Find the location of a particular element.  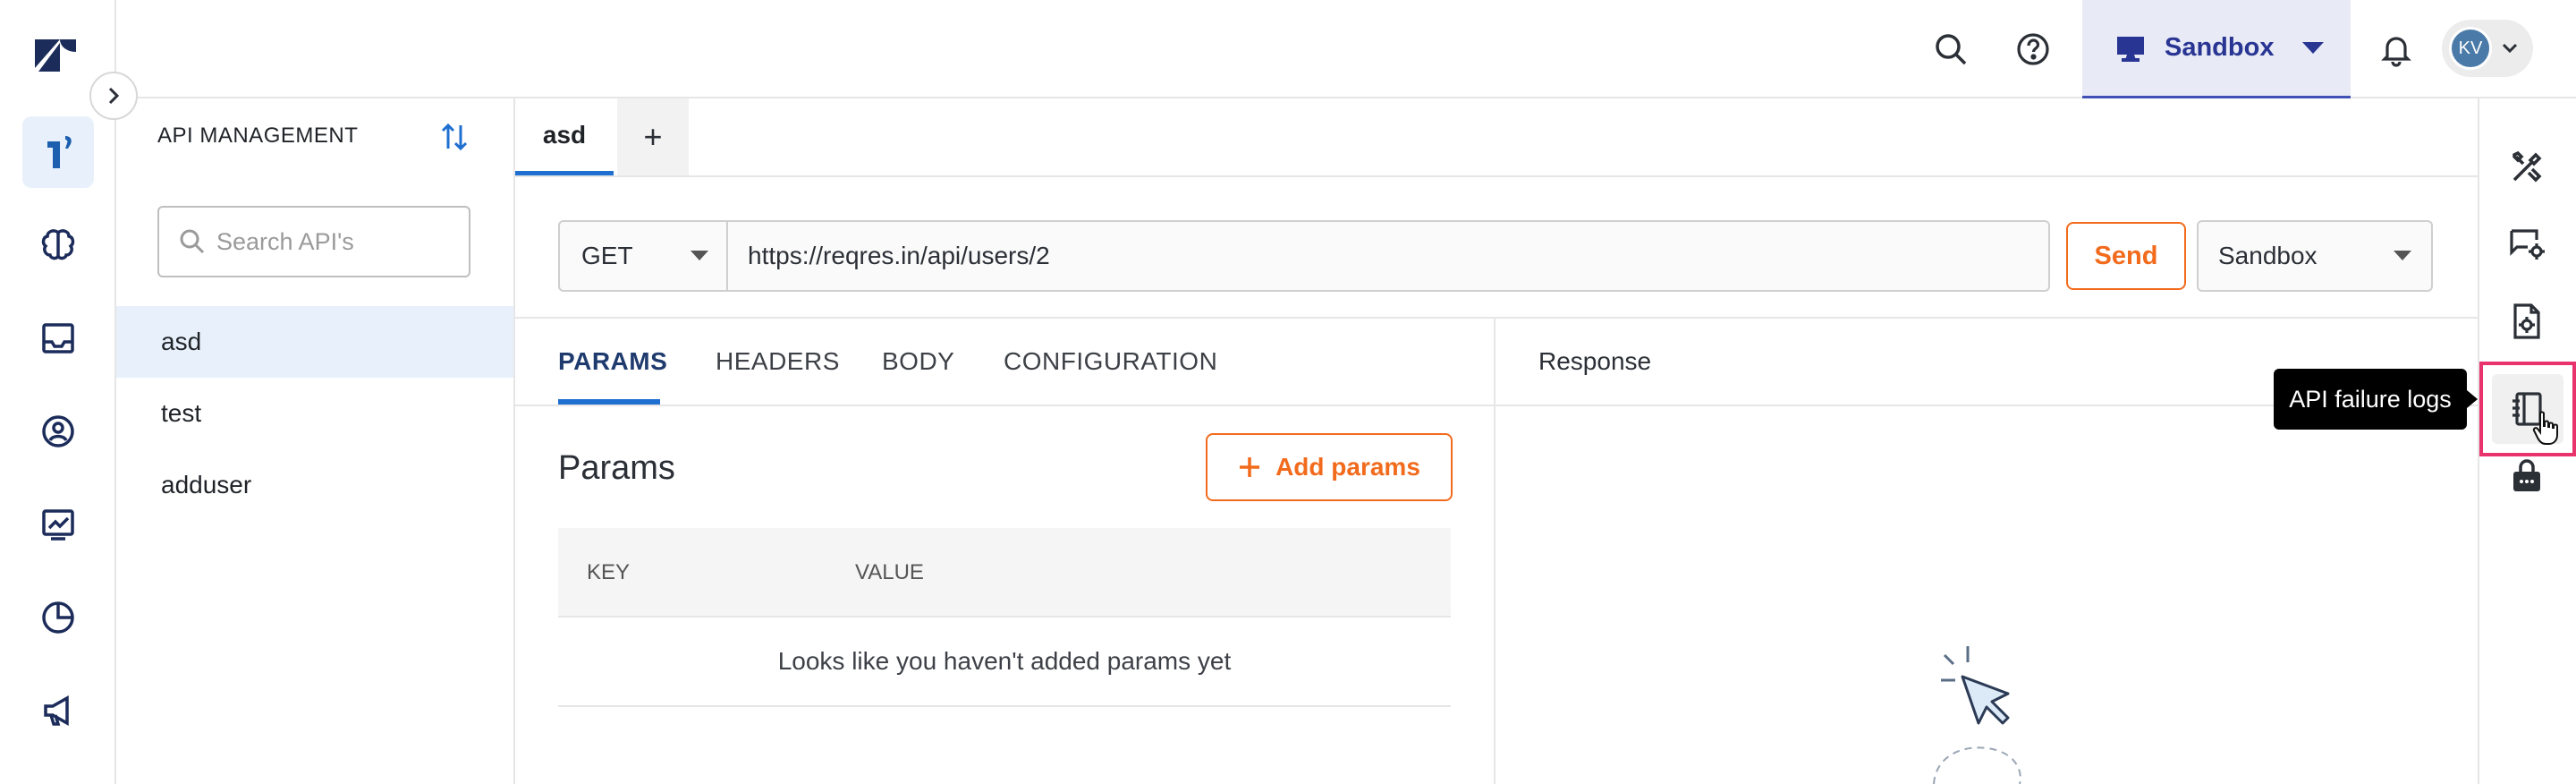

request-tab-bar: asd + is located at coordinates (1496, 137).